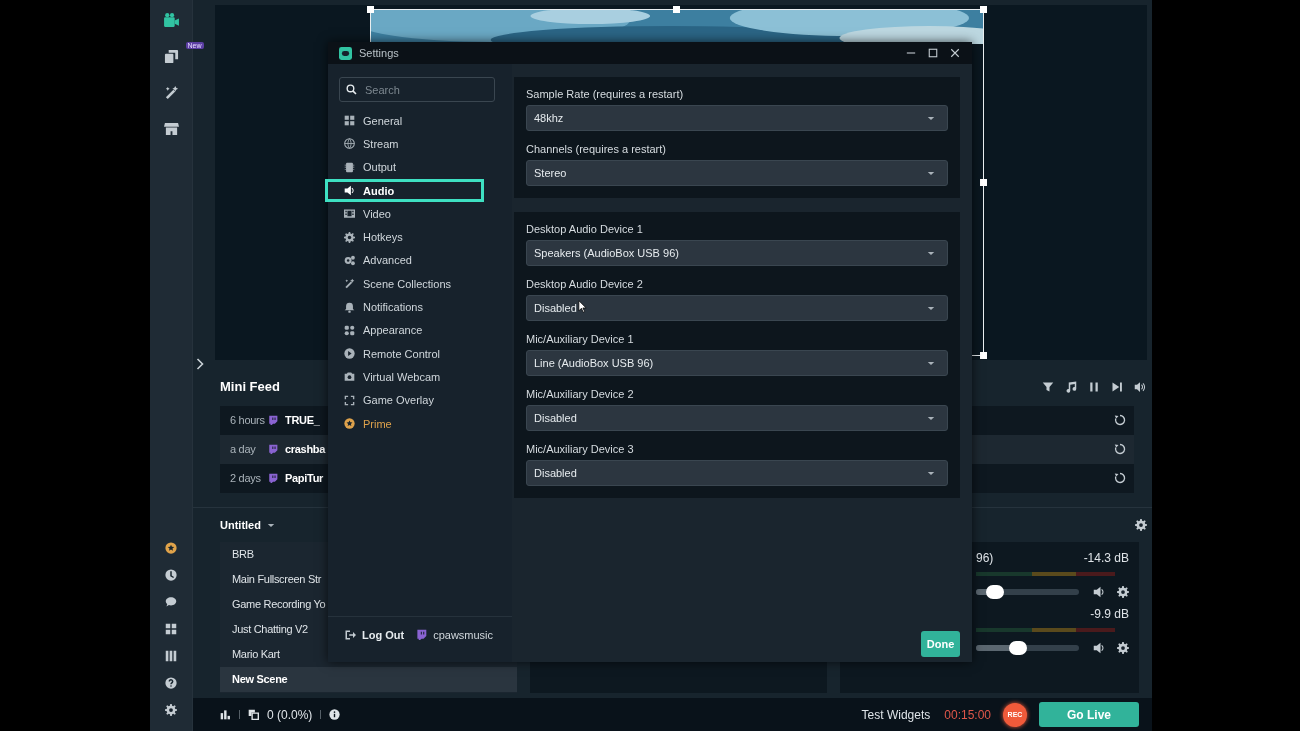 The image size is (1300, 731). I want to click on field-label: Desktop Audio Device 2, so click(585, 284).